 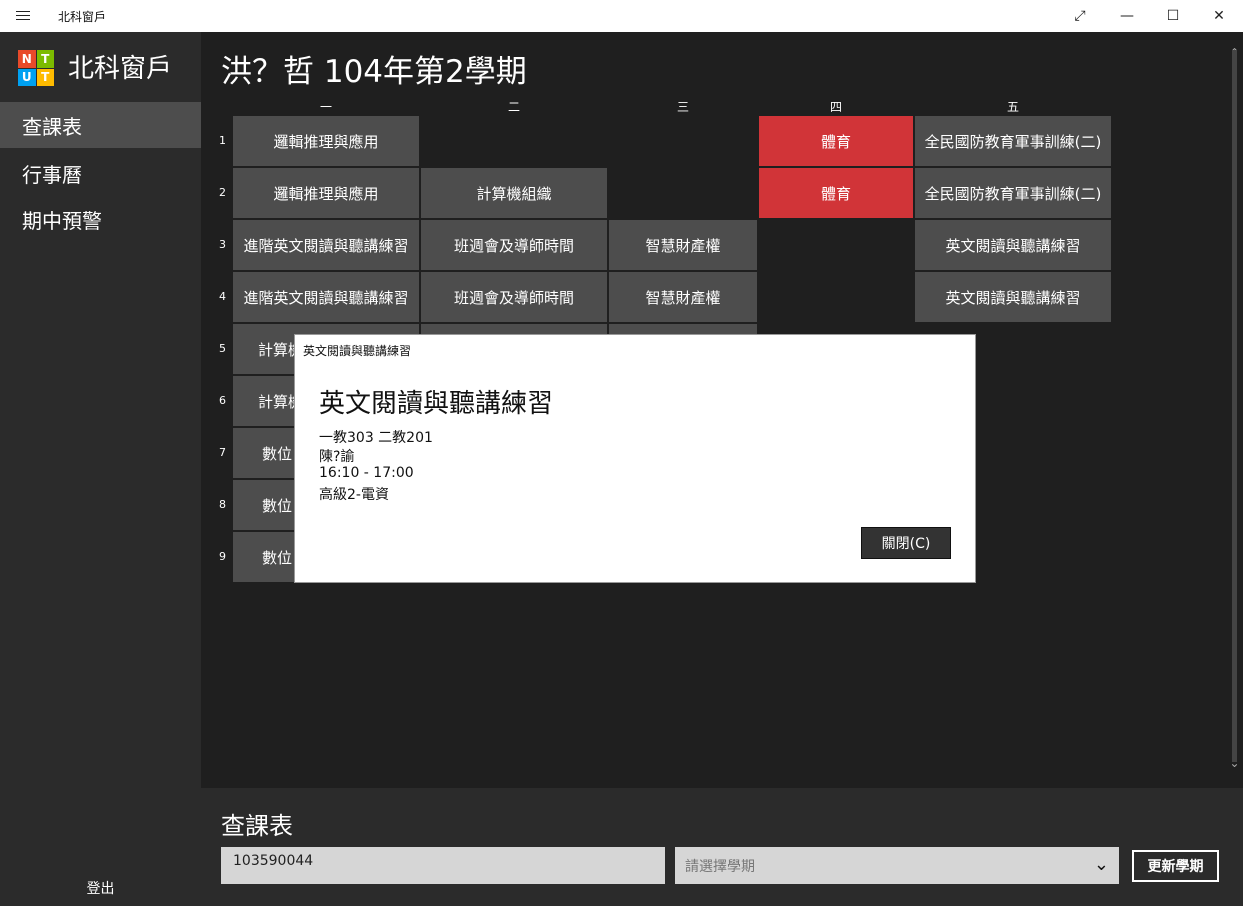 What do you see at coordinates (222, 140) in the screenshot?
I see `period-label: 1` at bounding box center [222, 140].